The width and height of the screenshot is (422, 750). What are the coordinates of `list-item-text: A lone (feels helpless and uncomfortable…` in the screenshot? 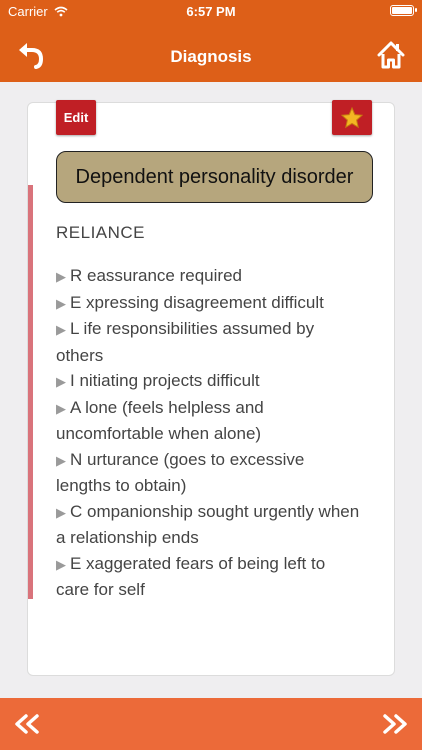 It's located at (160, 420).